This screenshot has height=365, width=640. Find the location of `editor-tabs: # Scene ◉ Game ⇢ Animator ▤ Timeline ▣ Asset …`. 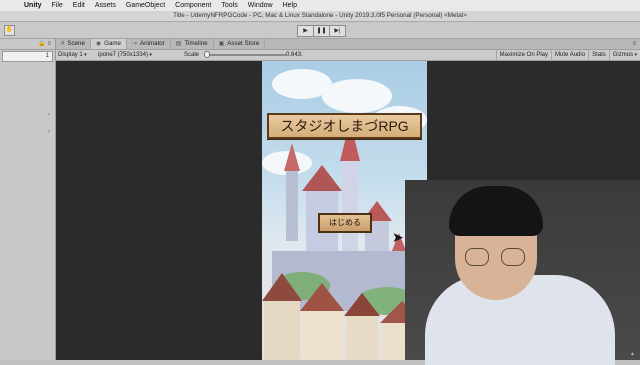

editor-tabs: # Scene ◉ Game ⇢ Animator ▤ Timeline ▣ Asset … is located at coordinates (348, 44).